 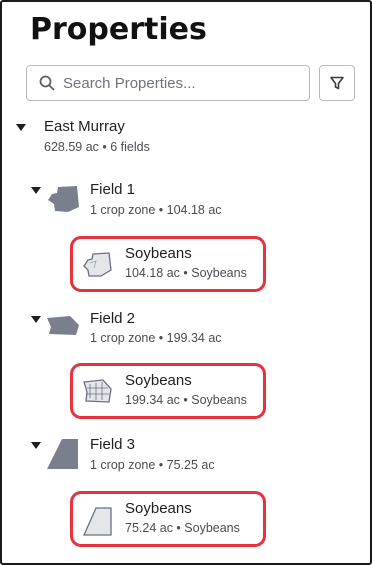 I want to click on crop-zone-item: Soybeans 75.24 ac • Soybeans, so click(x=168, y=519).